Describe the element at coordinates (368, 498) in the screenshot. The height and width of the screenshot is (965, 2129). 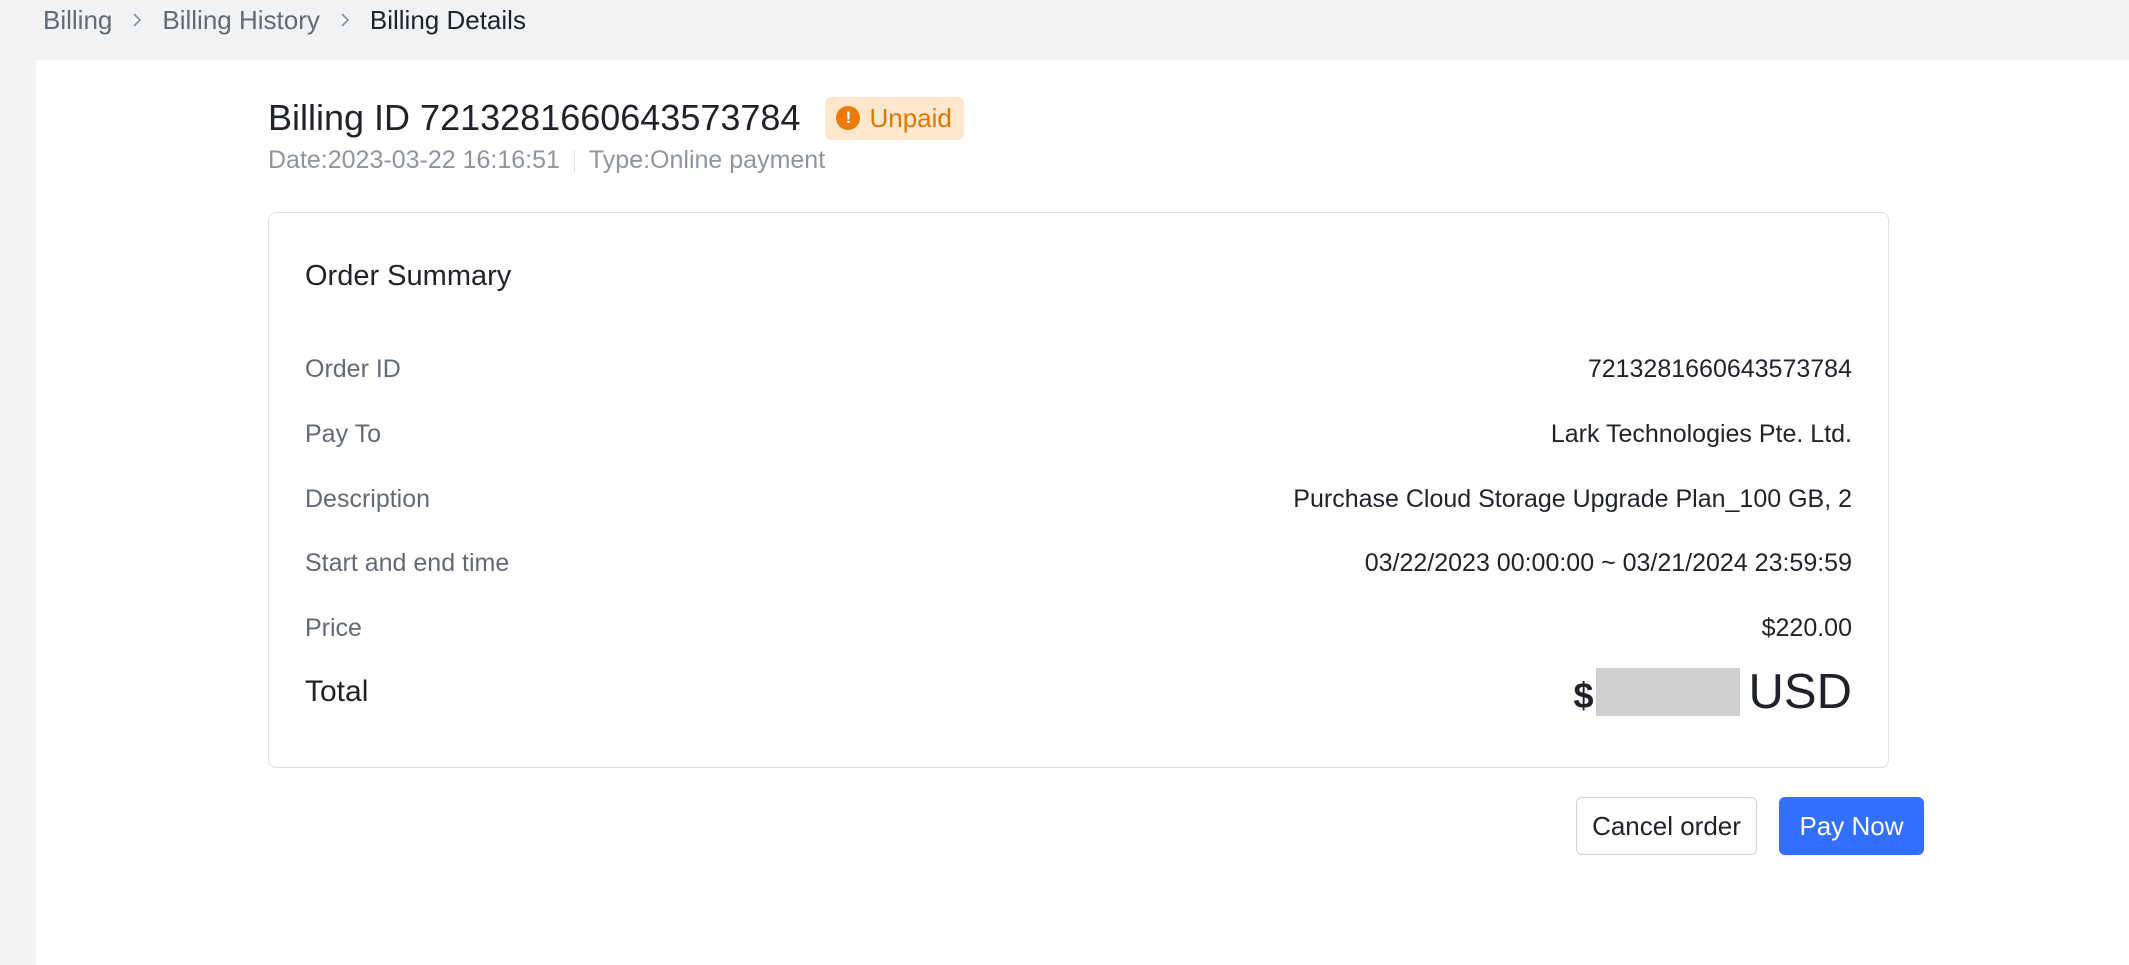
I see `row-label: Description` at that location.